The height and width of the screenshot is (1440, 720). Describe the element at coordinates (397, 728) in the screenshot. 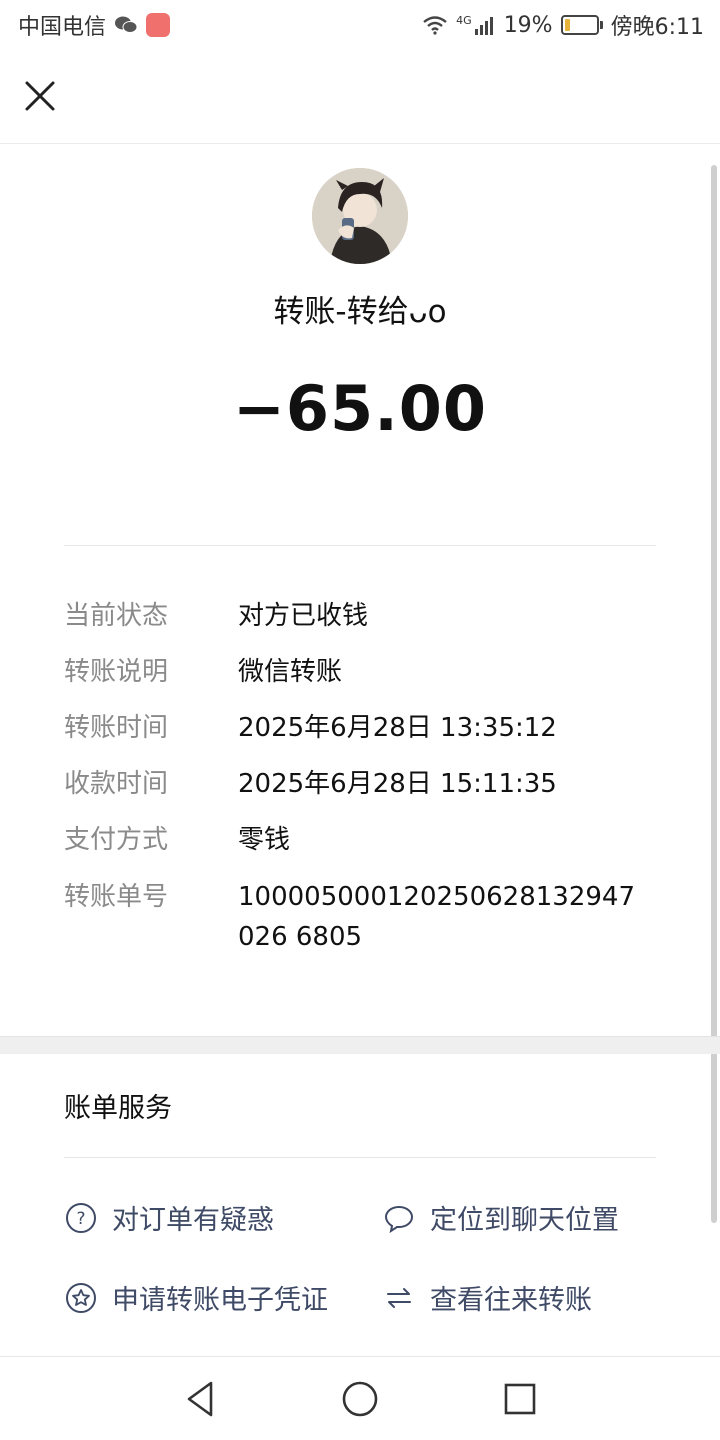

I see `detail-value: 2025年6月28日 13:35:12` at that location.